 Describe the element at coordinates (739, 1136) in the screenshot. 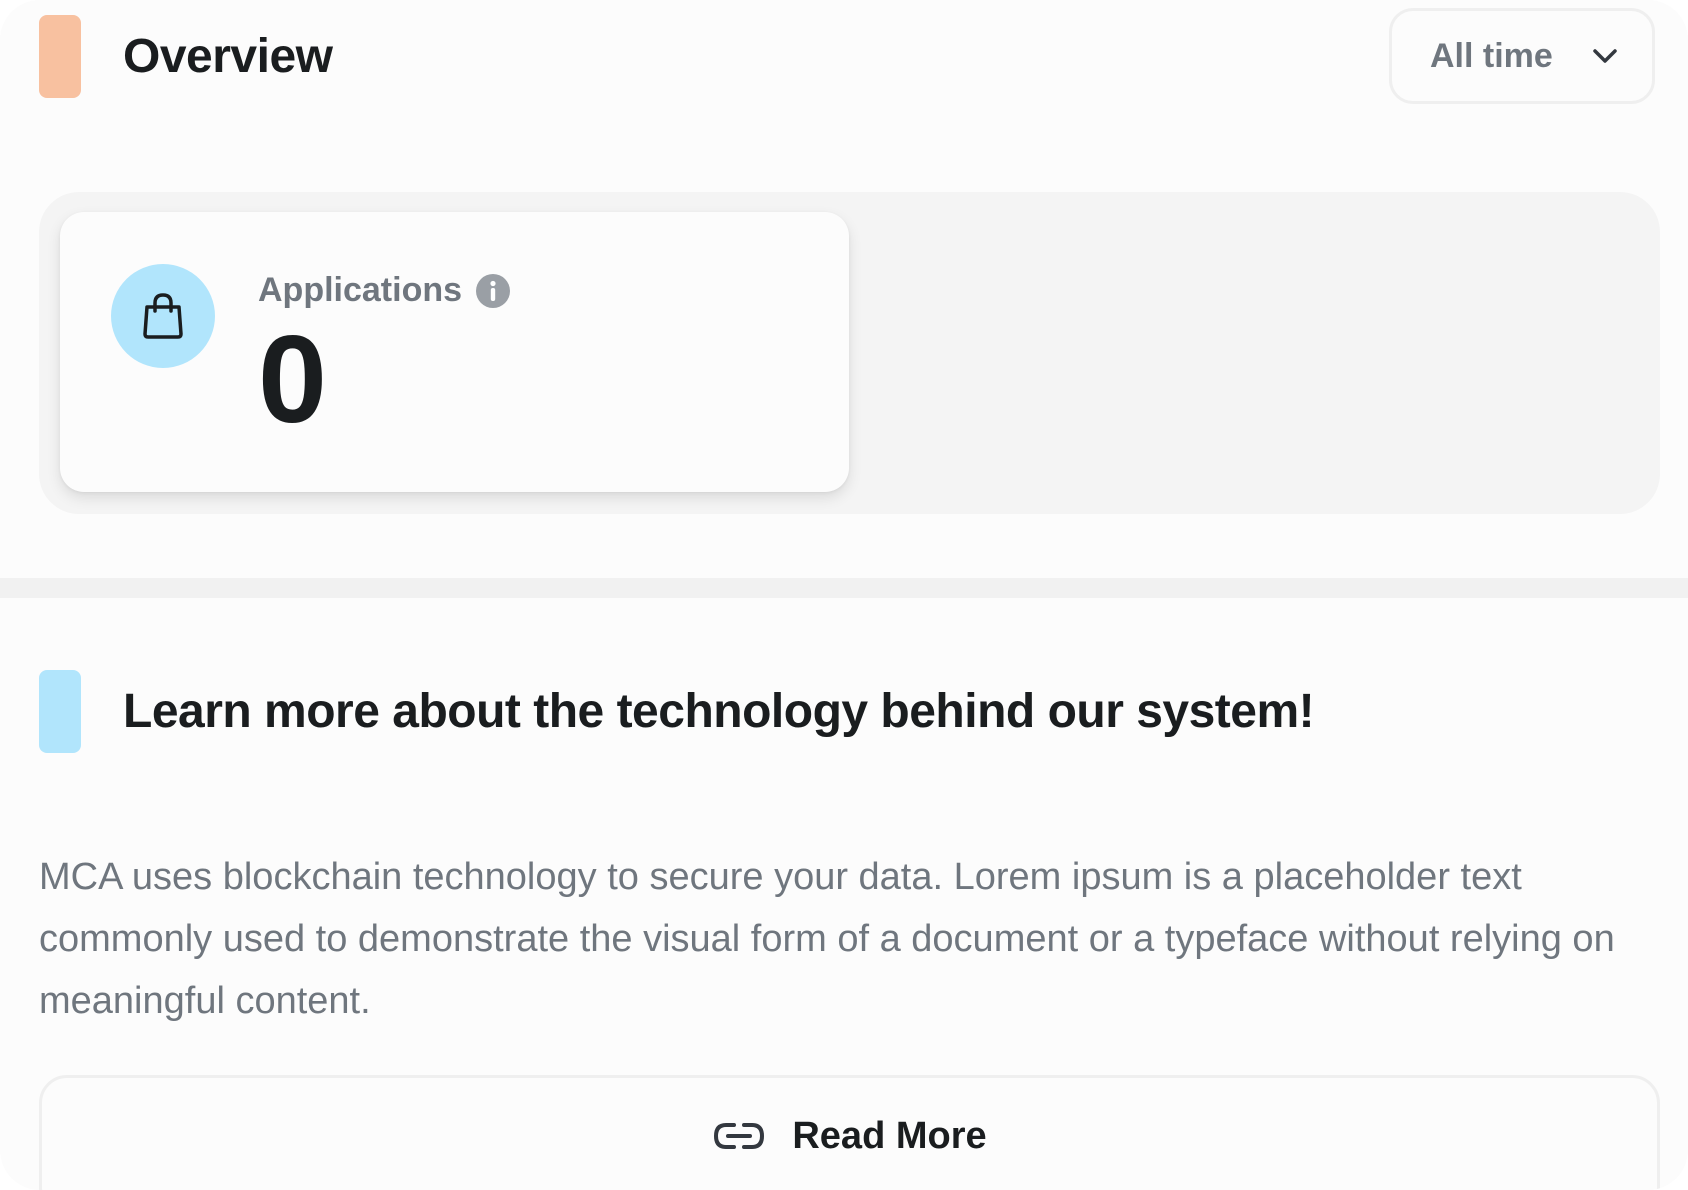

I see `link-icon` at that location.